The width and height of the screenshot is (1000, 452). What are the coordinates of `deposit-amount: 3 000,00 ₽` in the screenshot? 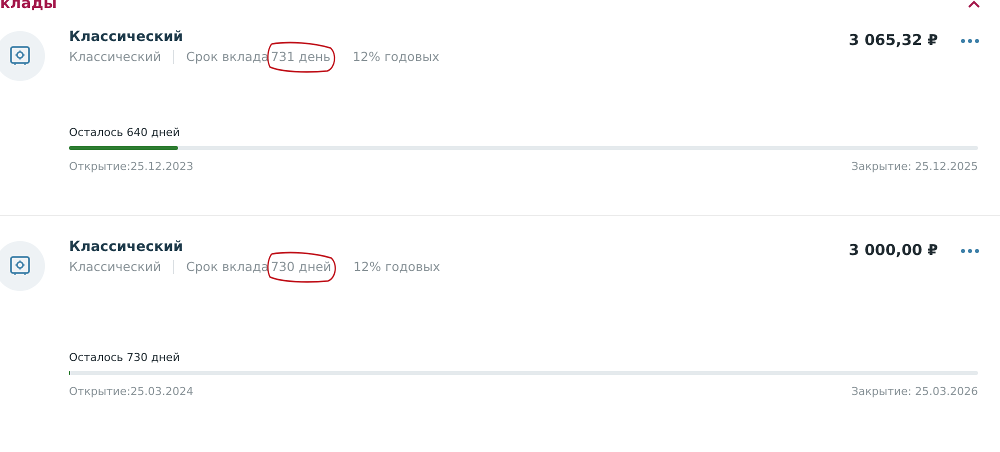 It's located at (893, 250).